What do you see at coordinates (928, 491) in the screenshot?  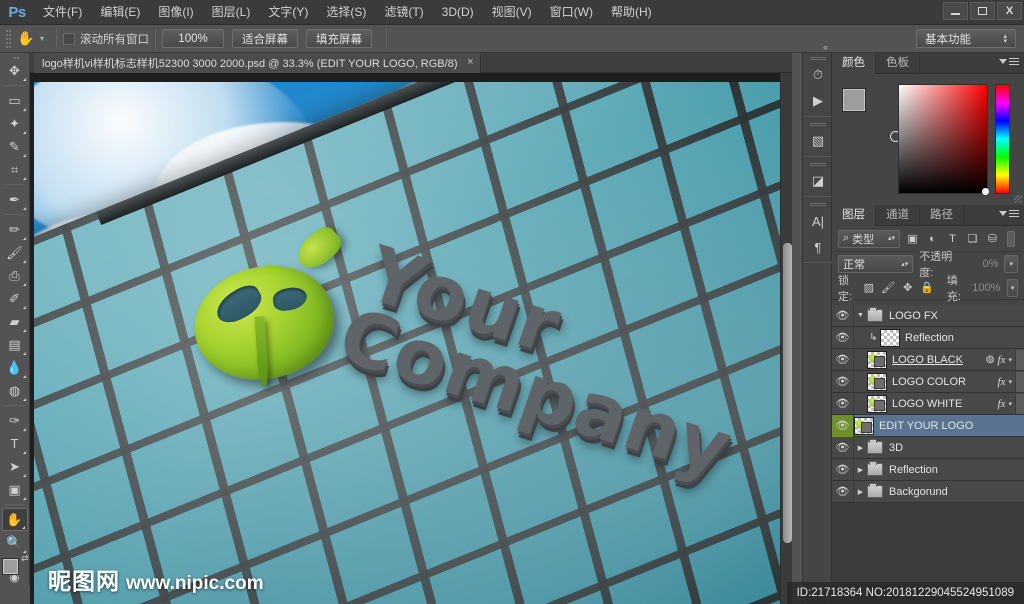 I see `layer-row: 👁 ▶ Backgorund` at bounding box center [928, 491].